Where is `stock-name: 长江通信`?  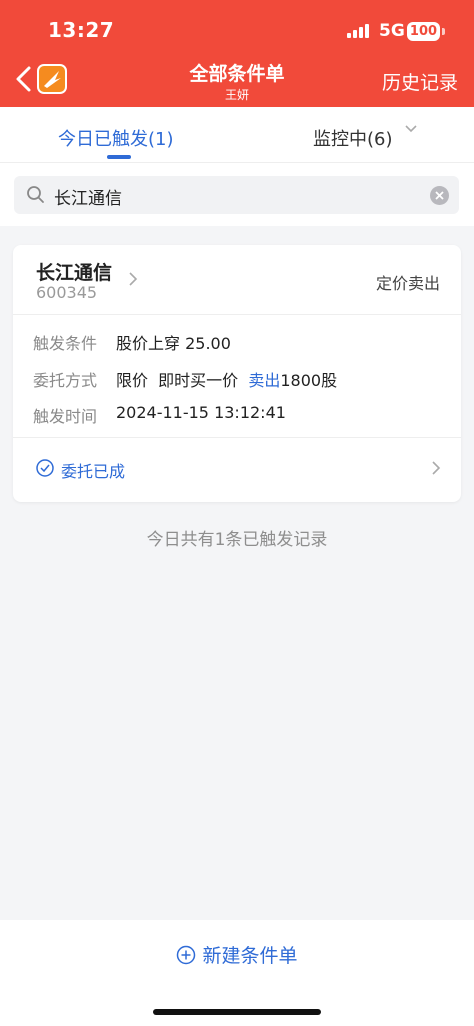
stock-name: 长江通信 is located at coordinates (74, 271).